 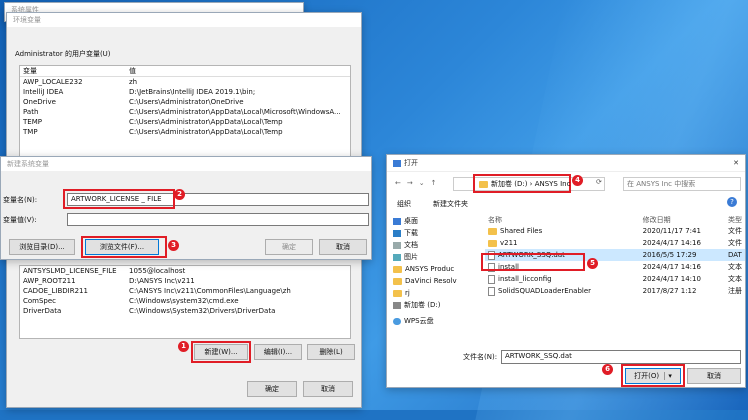 I want to click on back-arrow-icon: ←, so click(x=401, y=183).